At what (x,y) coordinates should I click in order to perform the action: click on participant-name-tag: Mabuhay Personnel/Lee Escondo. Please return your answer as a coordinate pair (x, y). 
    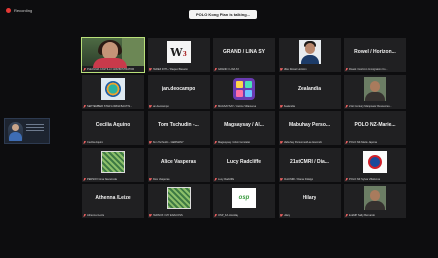
    Looking at the image, I should click on (301, 142).